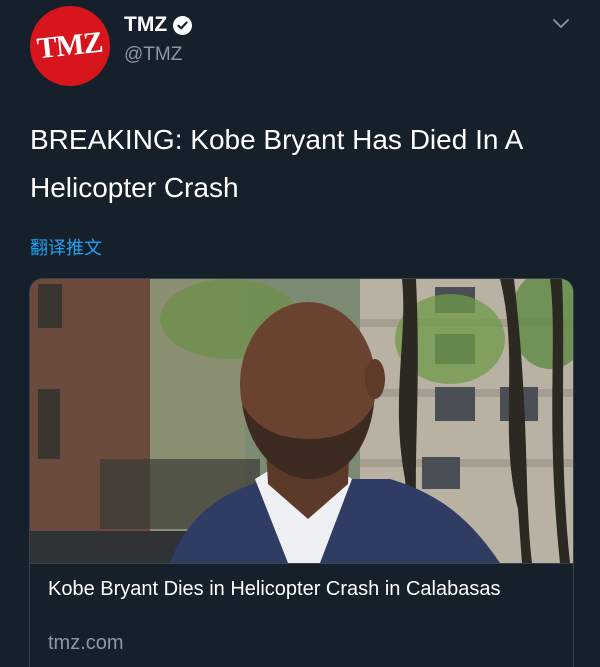 This screenshot has height=667, width=600. I want to click on tweet-header: TMZ TMZ @TMZ, so click(300, 50).